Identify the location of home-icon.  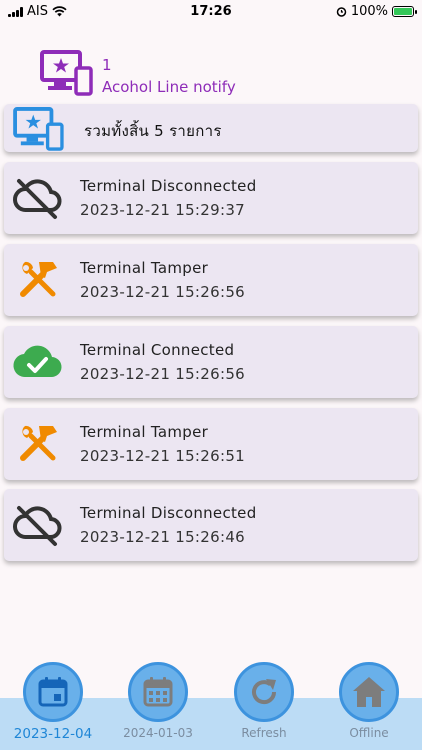
(369, 692).